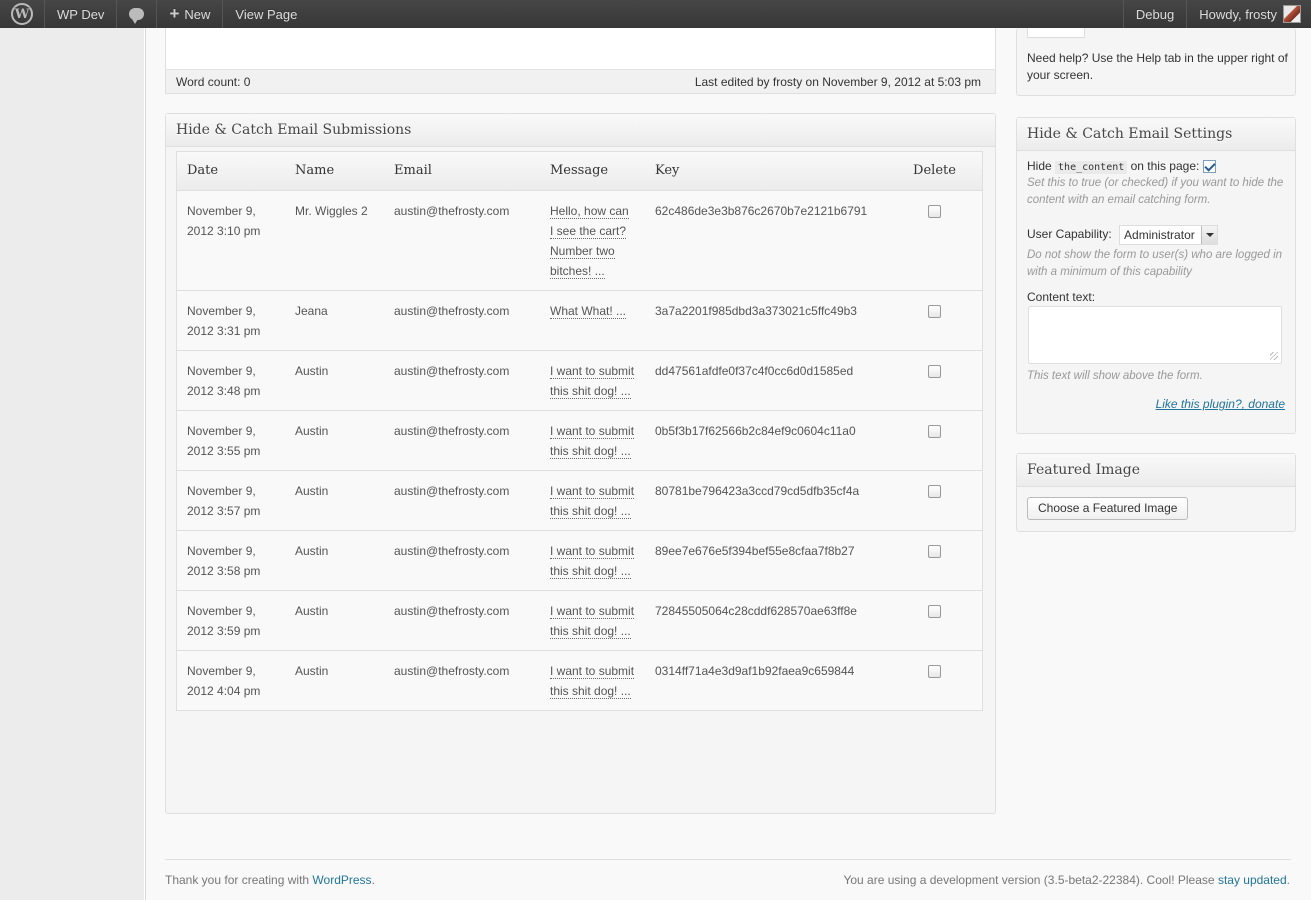  I want to click on hide-content-row: Hide the_content on this page:, so click(1156, 166).